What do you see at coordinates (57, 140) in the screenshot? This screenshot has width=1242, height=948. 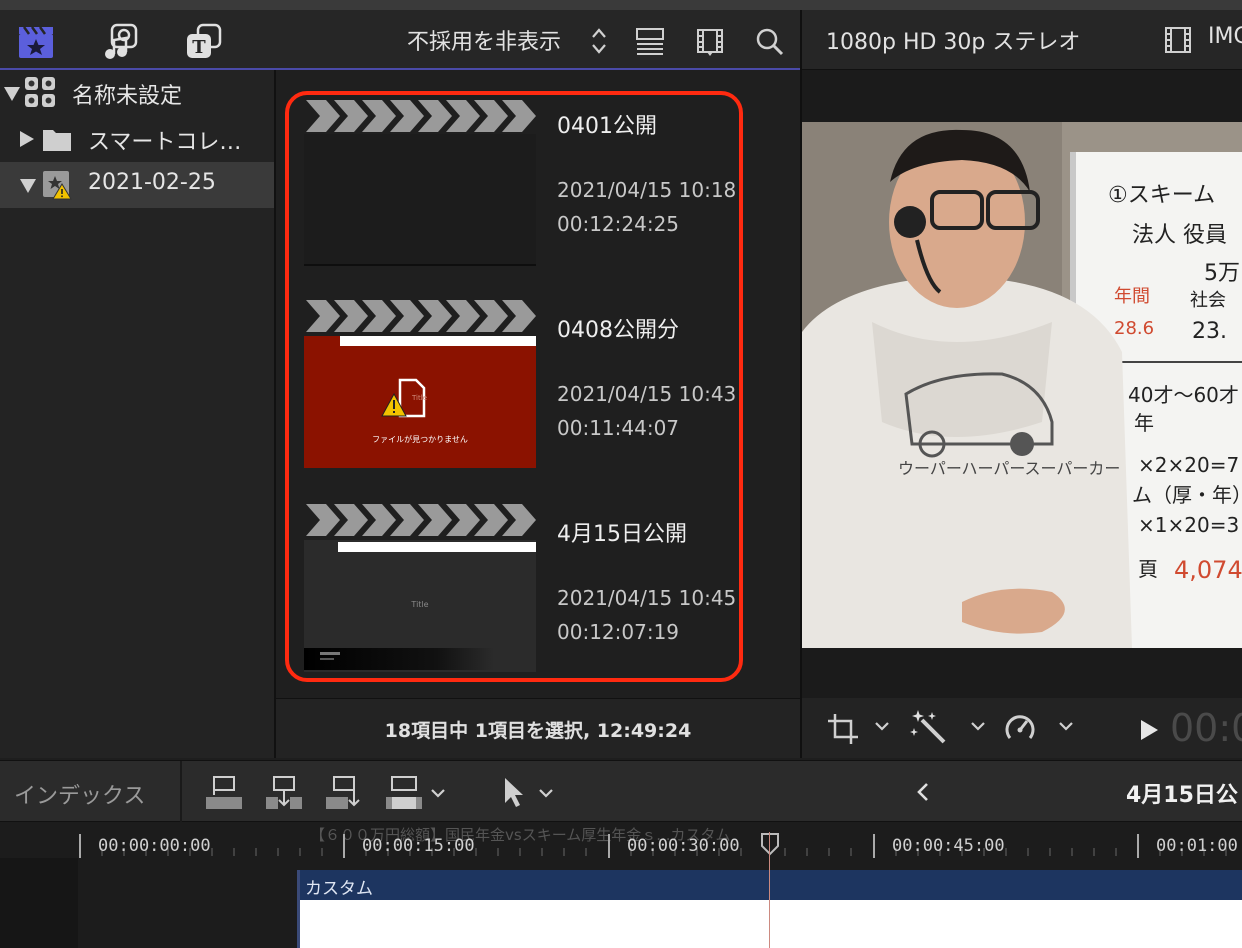 I see `folder-icon` at bounding box center [57, 140].